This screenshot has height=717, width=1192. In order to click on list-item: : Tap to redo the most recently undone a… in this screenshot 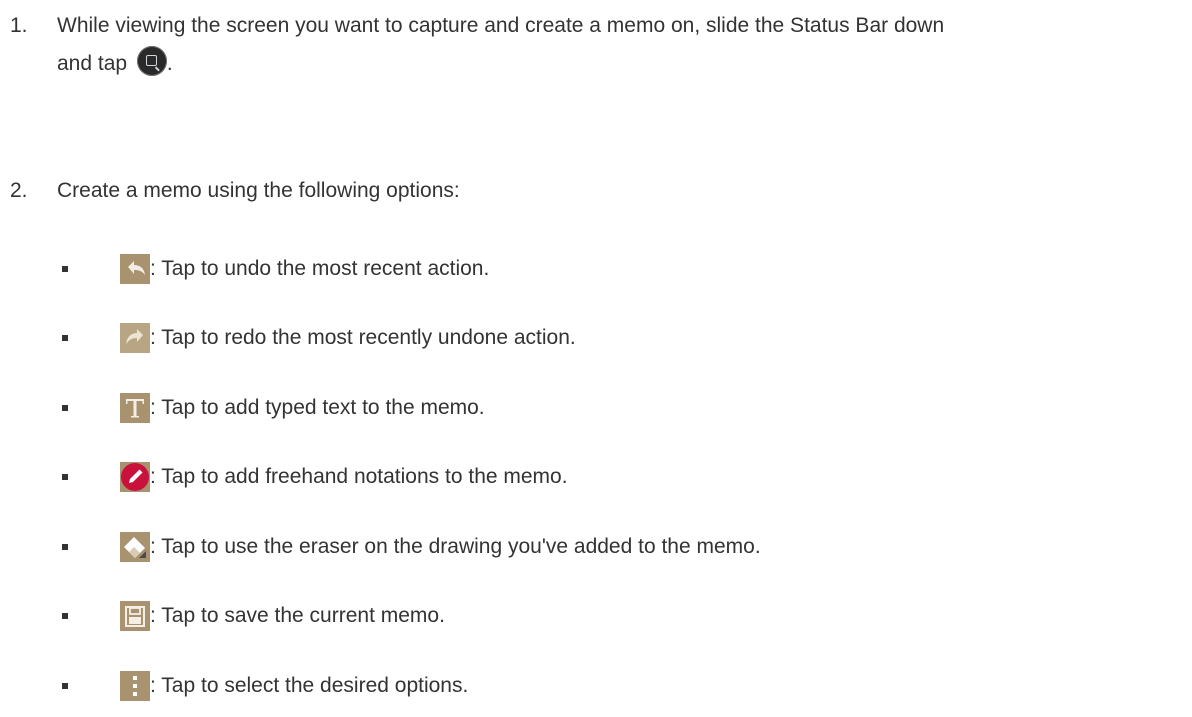, I will do `click(596, 338)`.